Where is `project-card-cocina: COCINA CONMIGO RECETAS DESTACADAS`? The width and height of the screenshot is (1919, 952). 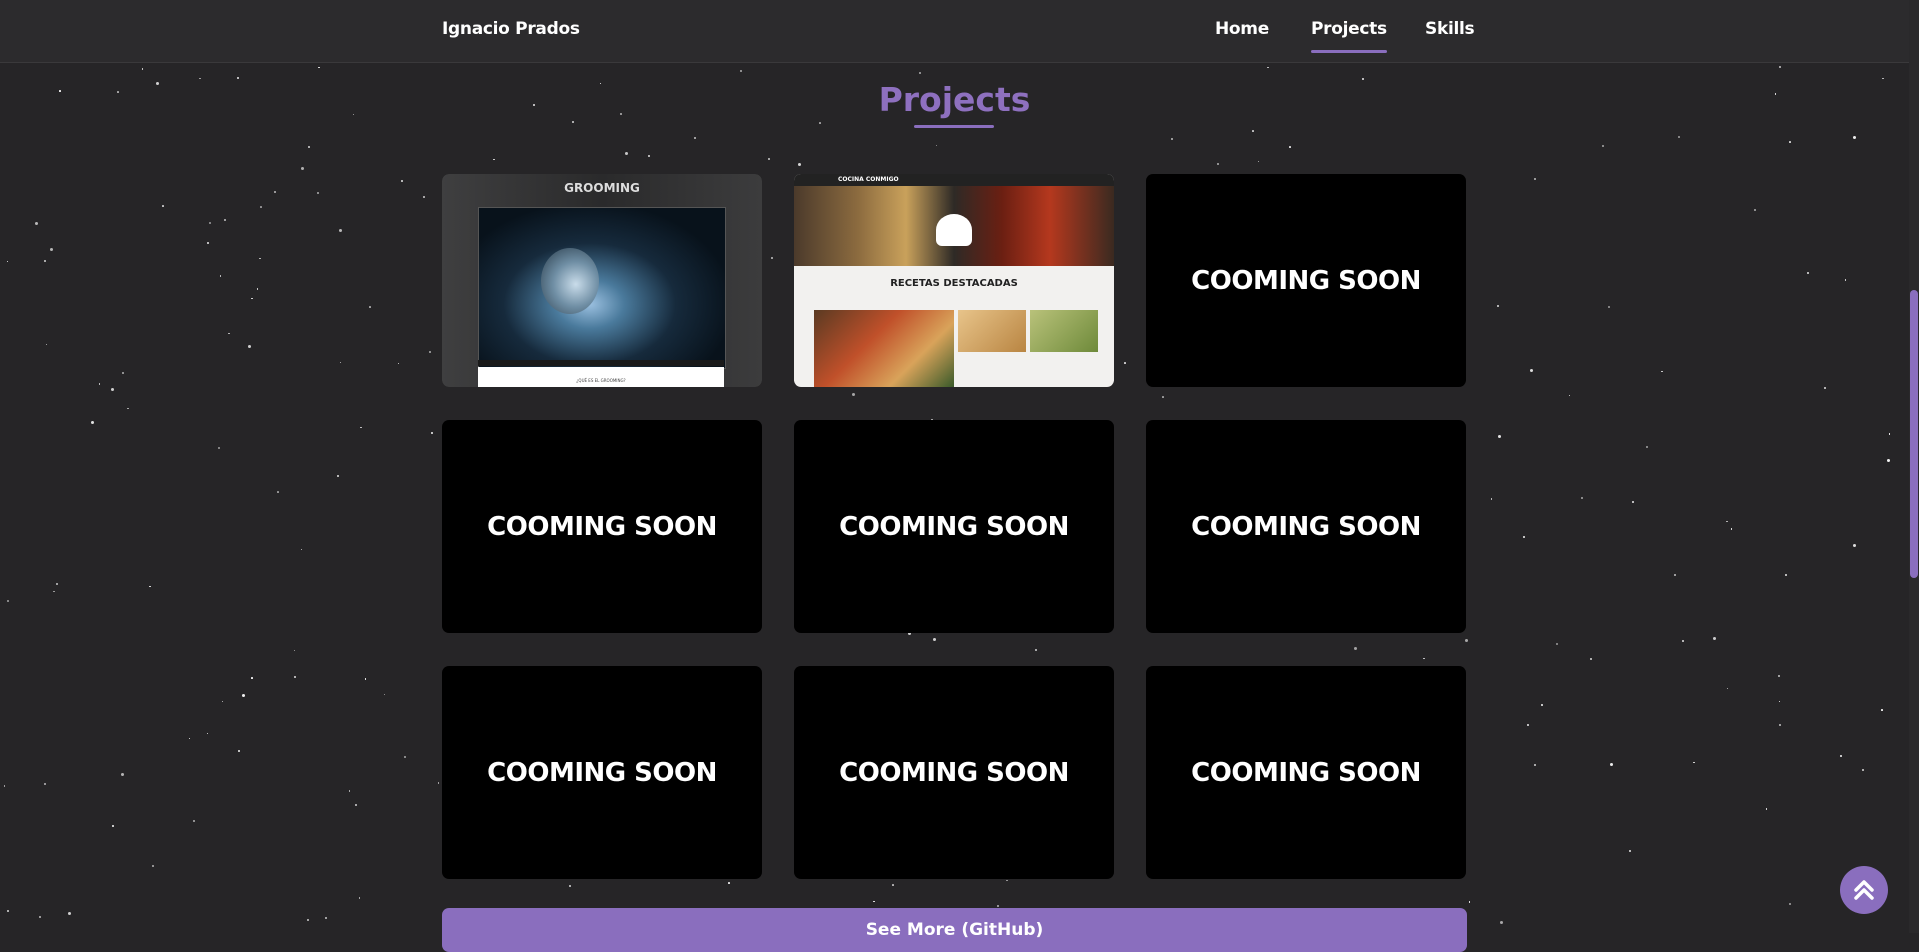
project-card-cocina: COCINA CONMIGO RECETAS DESTACADAS is located at coordinates (954, 280).